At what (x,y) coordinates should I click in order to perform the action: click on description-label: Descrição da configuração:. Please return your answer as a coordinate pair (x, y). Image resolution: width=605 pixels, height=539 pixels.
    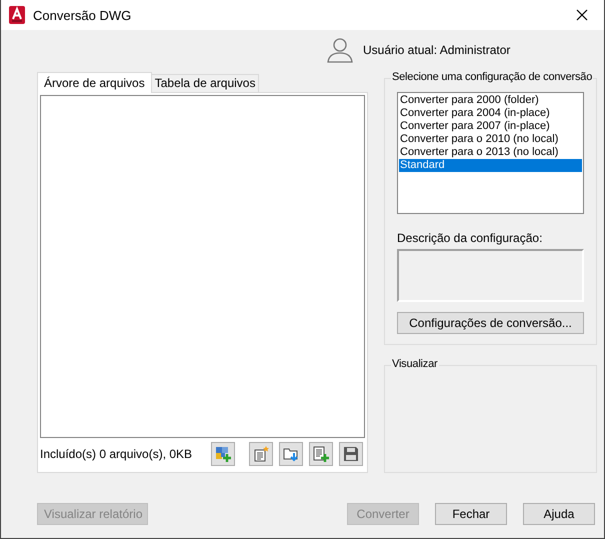
    Looking at the image, I should click on (470, 238).